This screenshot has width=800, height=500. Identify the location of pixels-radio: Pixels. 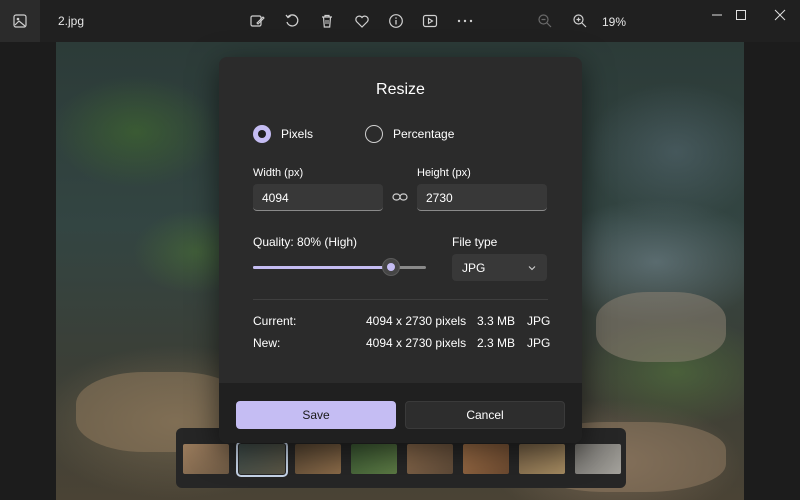
(283, 134).